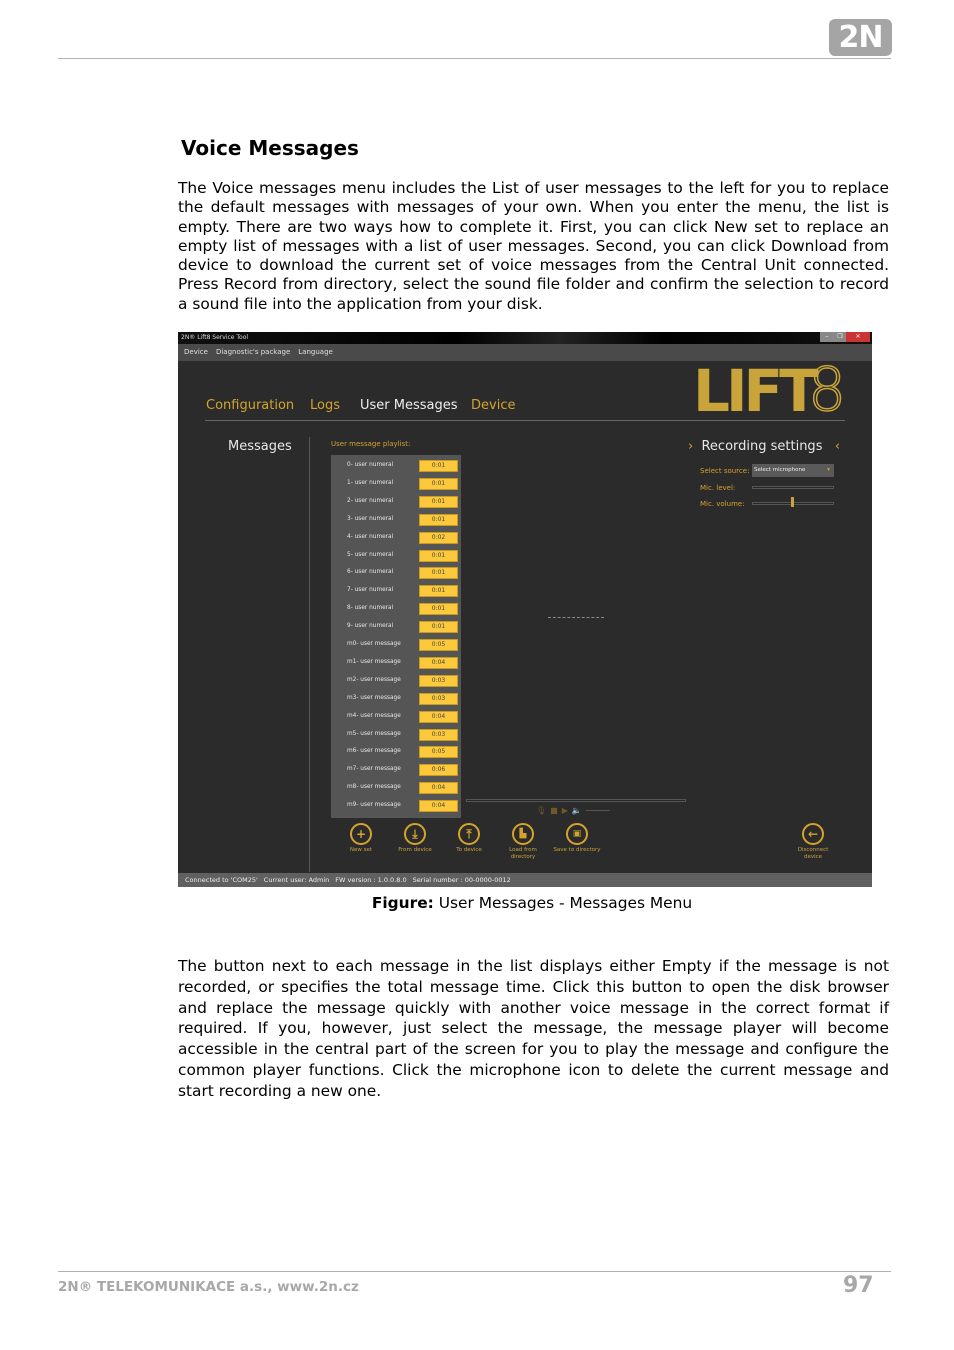 This screenshot has height=1350, width=954. Describe the element at coordinates (813, 834) in the screenshot. I see `arrow-left-icon: ←` at that location.